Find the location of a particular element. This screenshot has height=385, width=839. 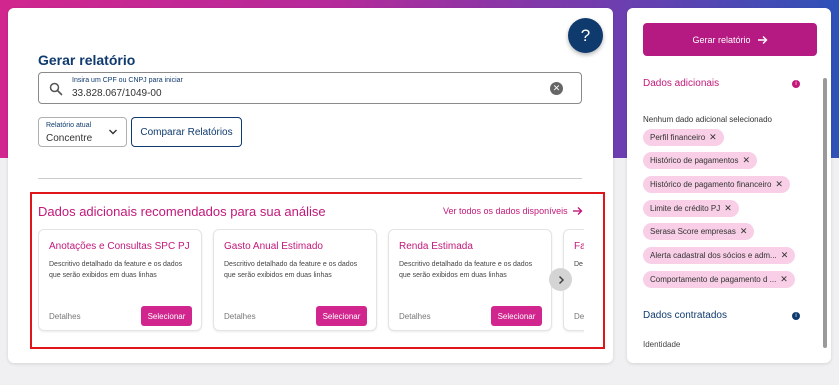

contracted-data-item: Identidade is located at coordinates (662, 344).